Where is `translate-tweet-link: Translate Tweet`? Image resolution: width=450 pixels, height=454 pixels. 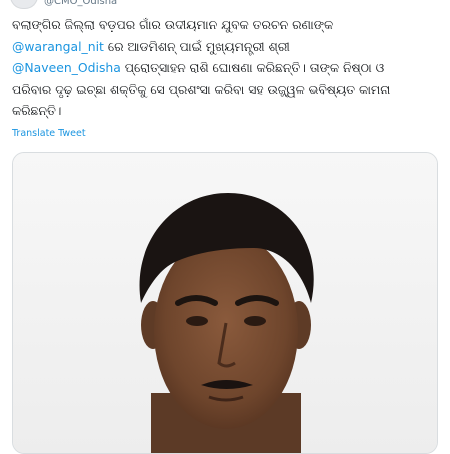
translate-tweet-link: Translate Tweet is located at coordinates (49, 133).